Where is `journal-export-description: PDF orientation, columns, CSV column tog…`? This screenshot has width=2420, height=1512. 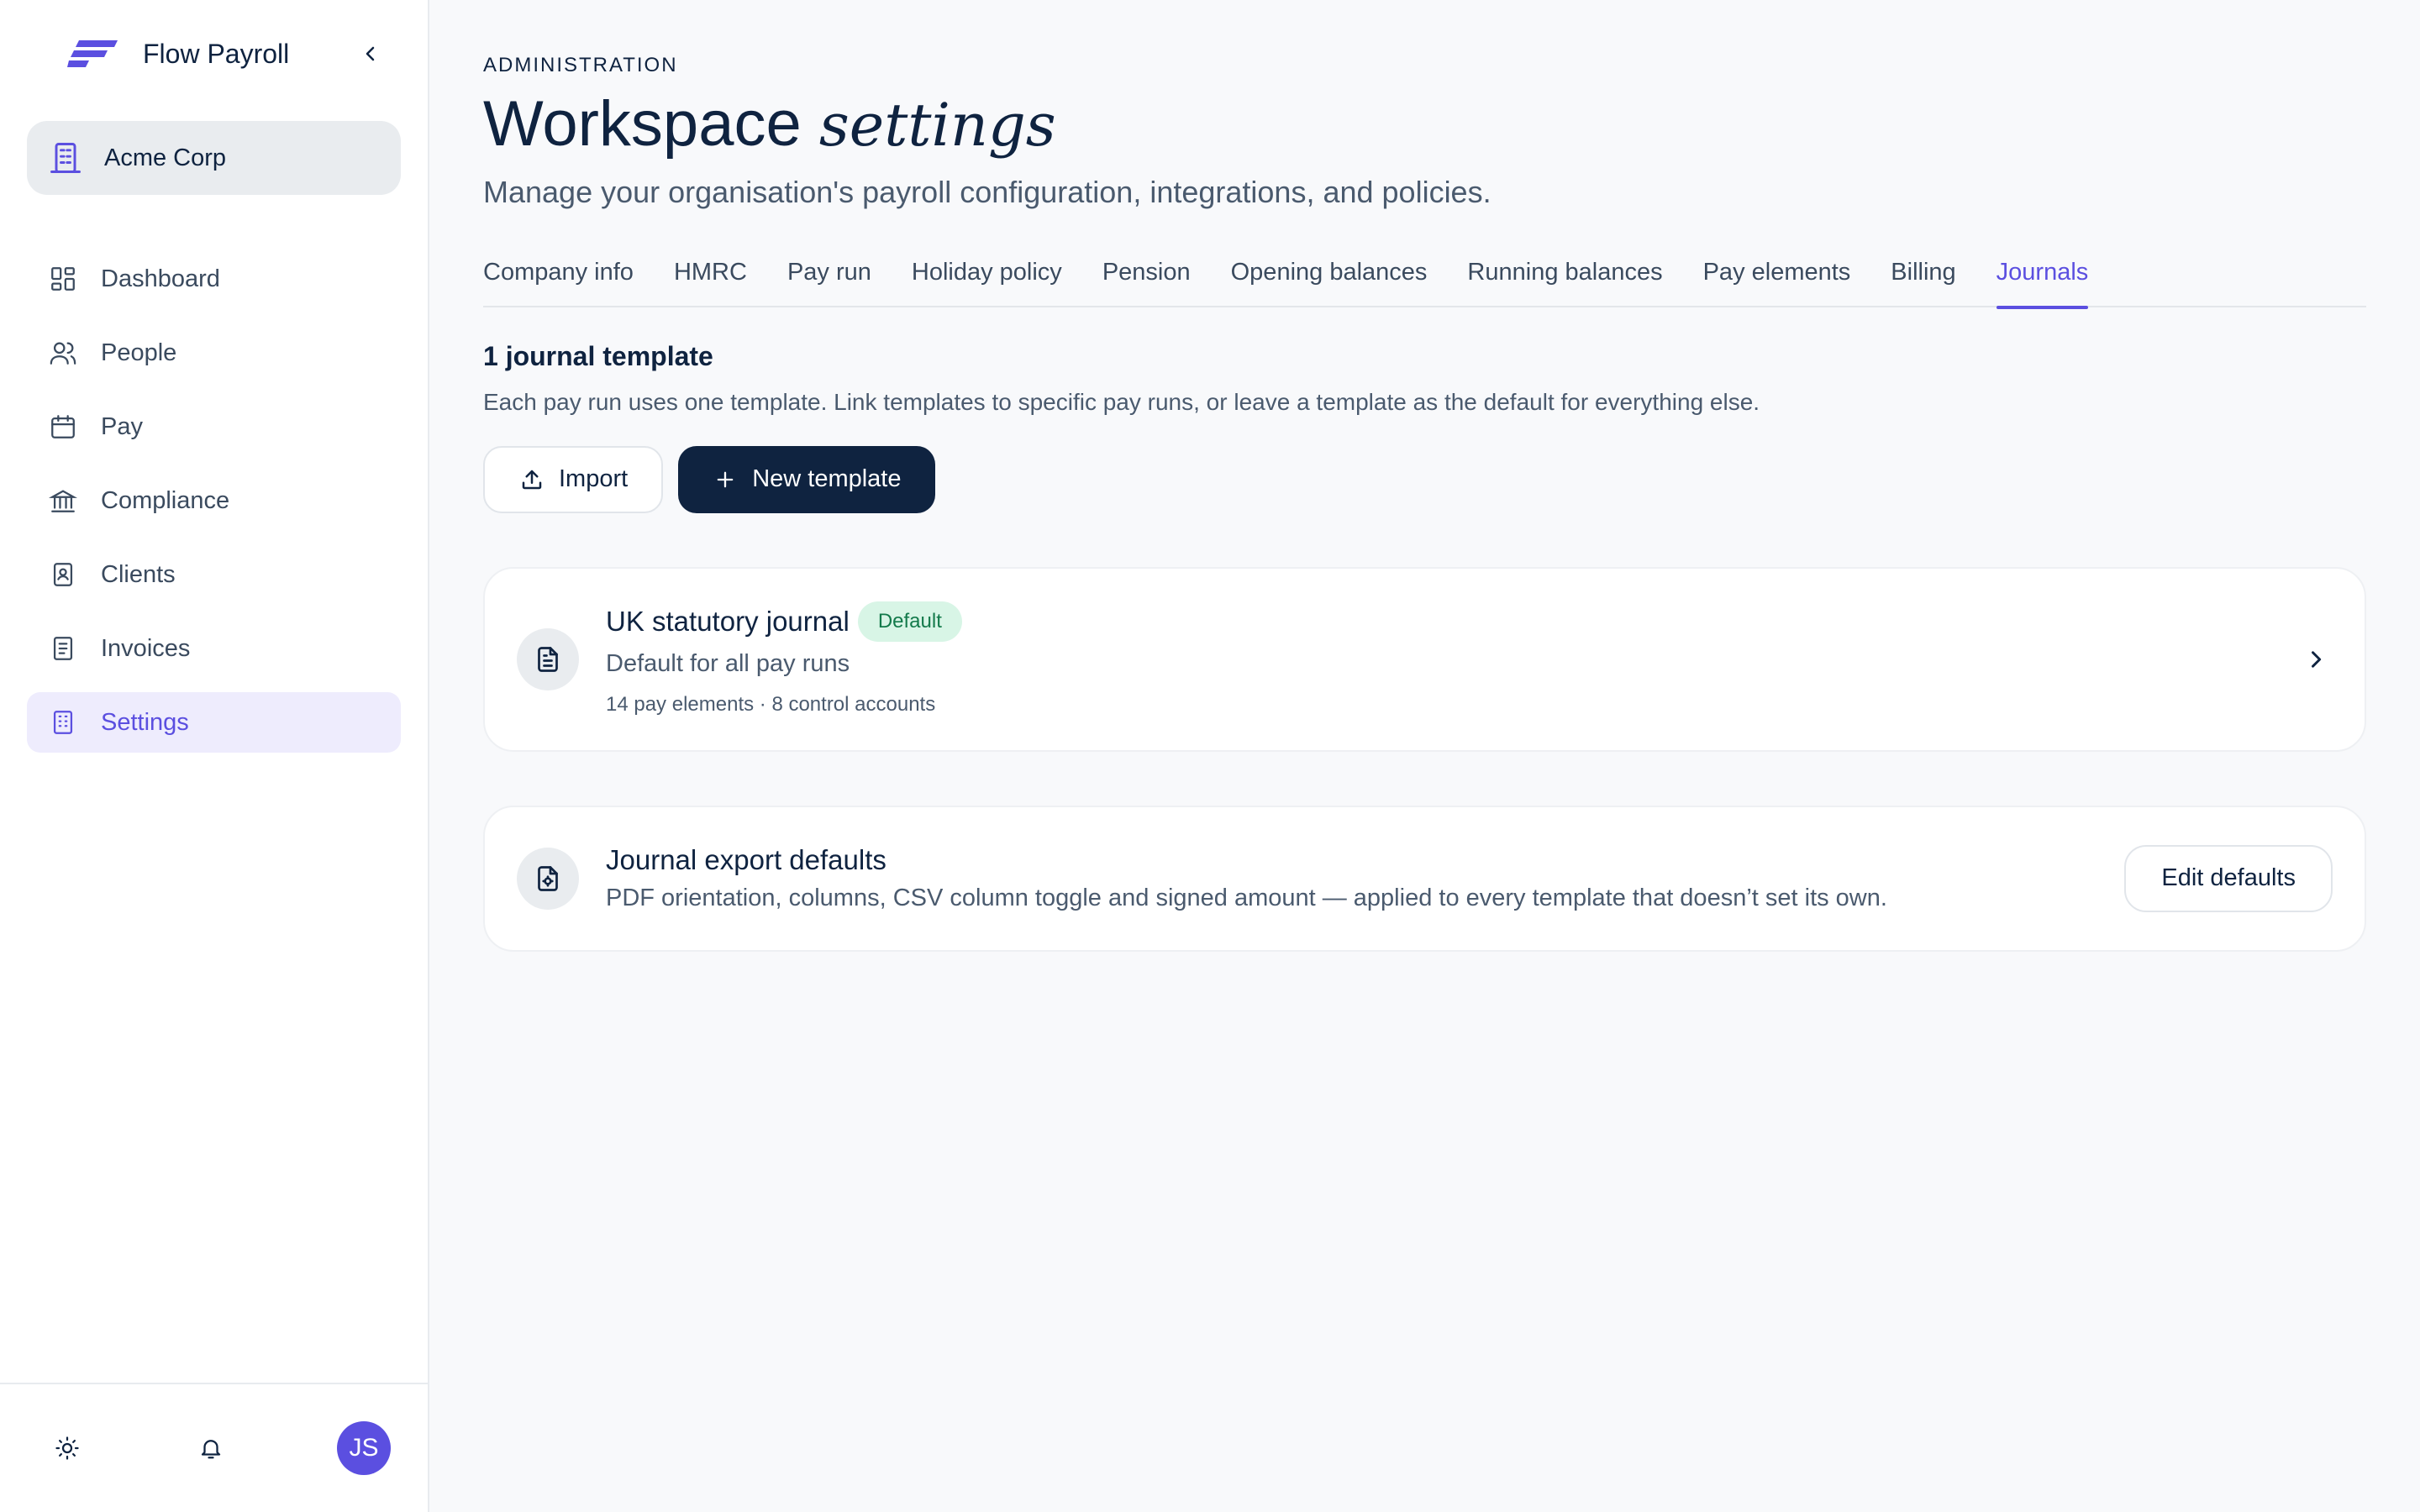 journal-export-description: PDF orientation, columns, CSV column tog… is located at coordinates (1246, 898).